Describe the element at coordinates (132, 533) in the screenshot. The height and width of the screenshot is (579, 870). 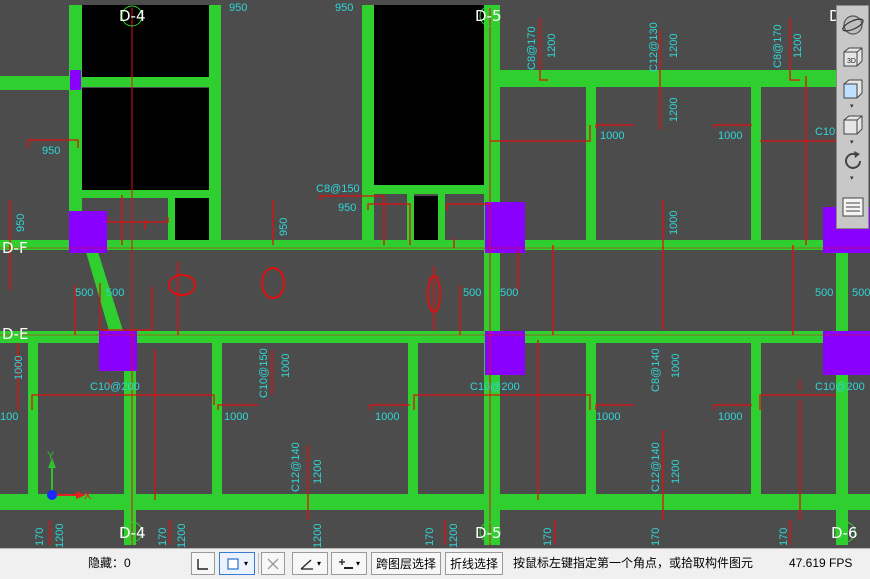
I see `axis-label-d4-bottom: D-4` at that location.